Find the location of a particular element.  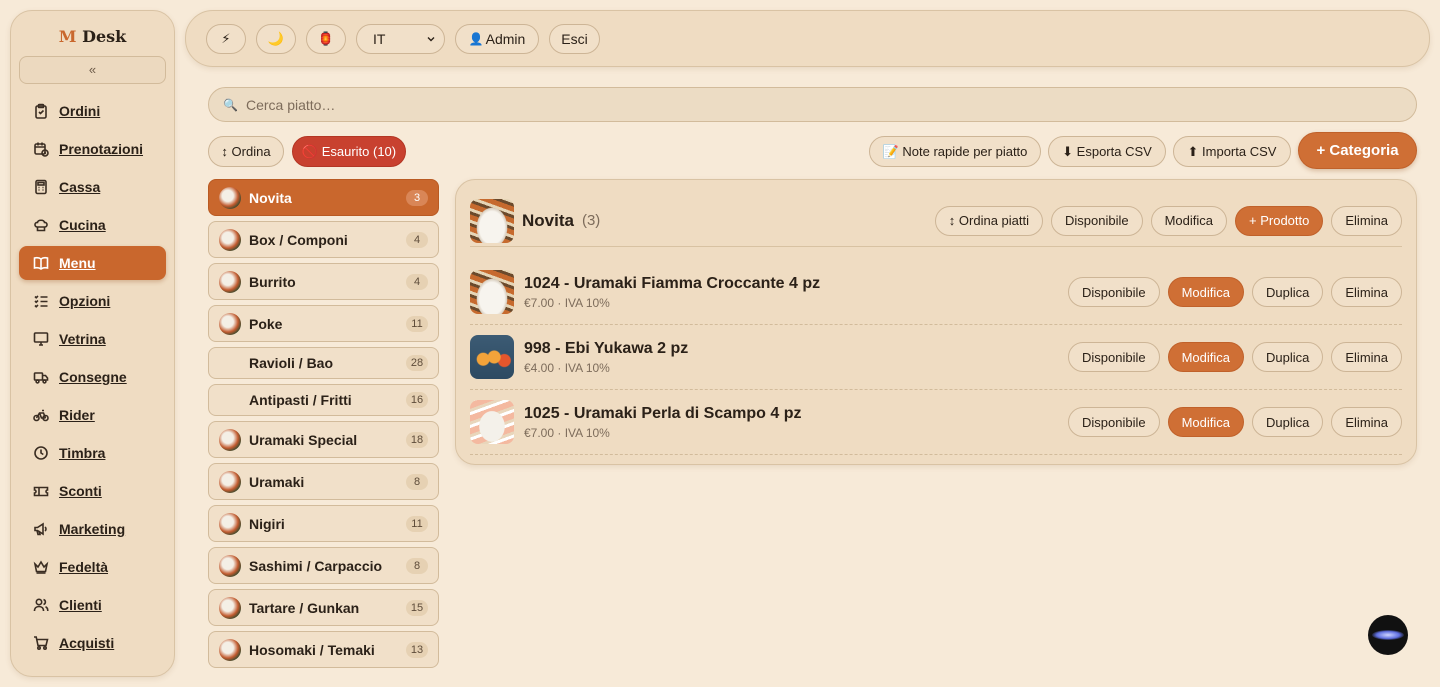

sidebar-item-marketing: Marketing is located at coordinates (92, 529).